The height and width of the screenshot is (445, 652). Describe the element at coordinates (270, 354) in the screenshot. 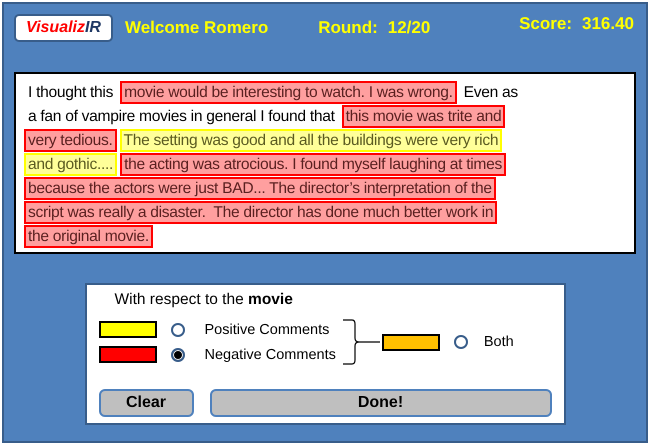

I see `option-label: Negative Comments` at that location.